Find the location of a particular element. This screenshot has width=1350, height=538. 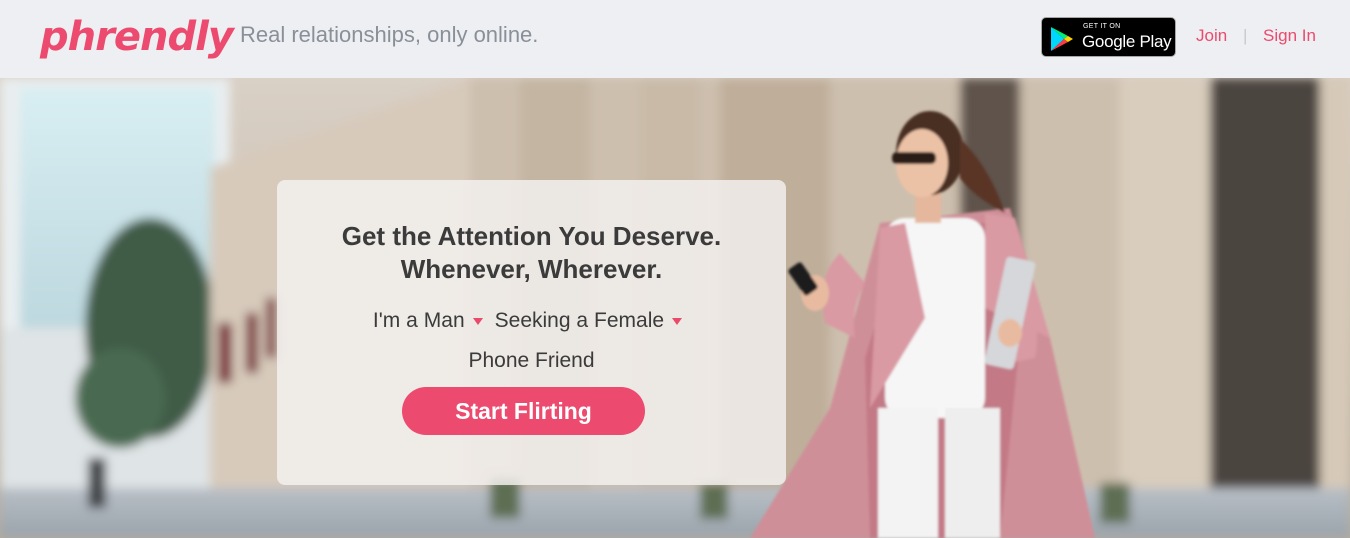

seeking-select: Female is located at coordinates (642, 321).